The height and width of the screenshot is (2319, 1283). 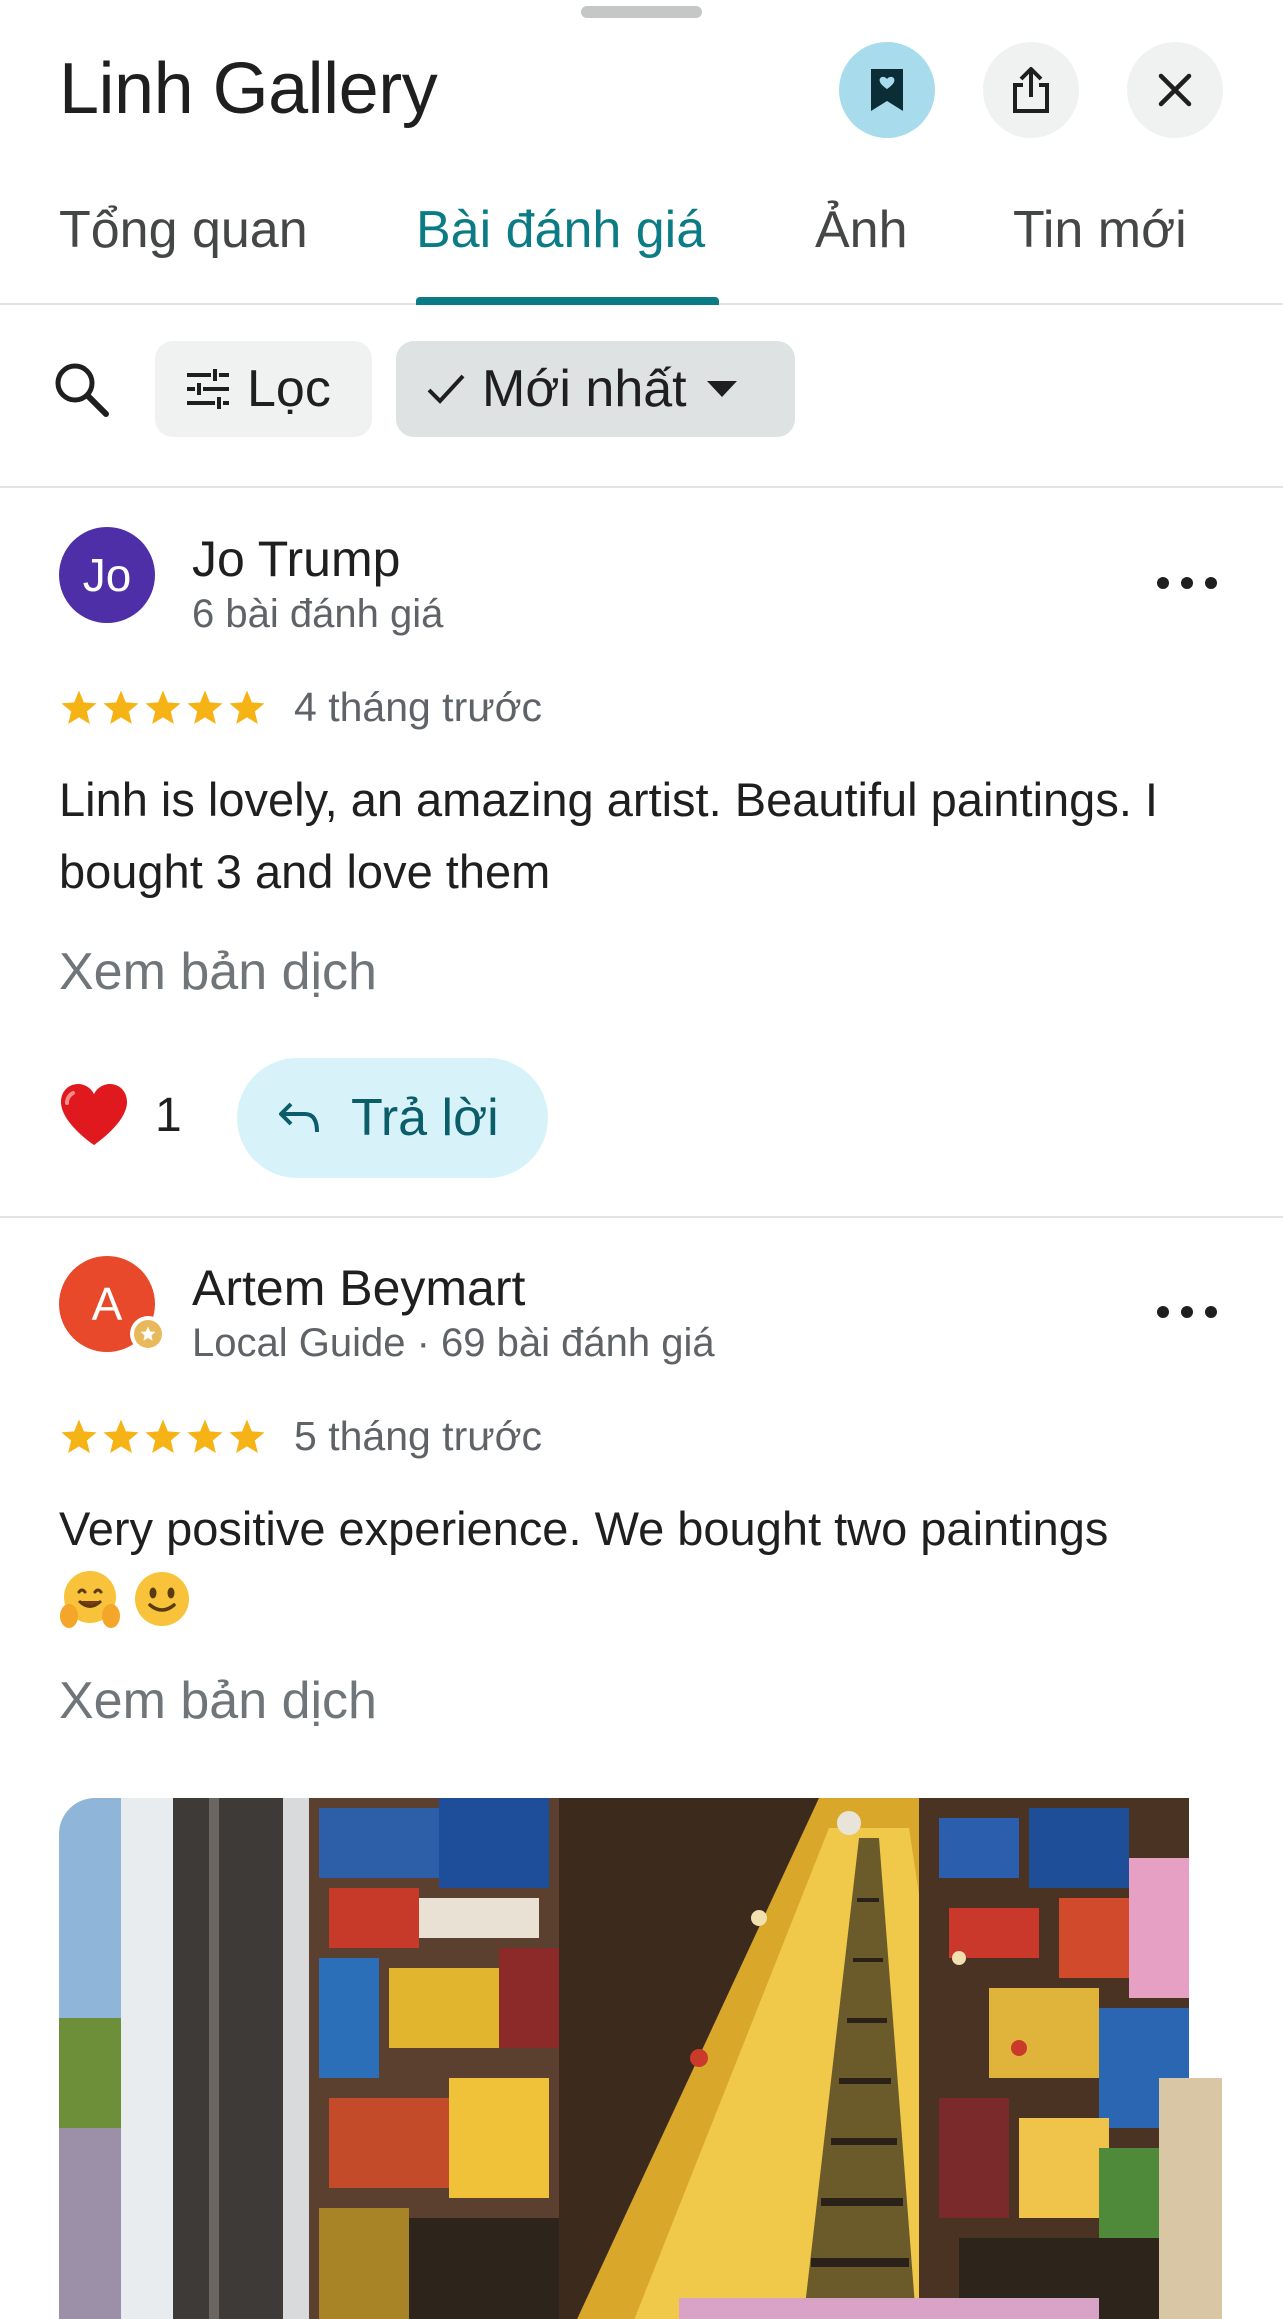 I want to click on tab-reviews: Bài đánh giá, so click(x=560, y=230).